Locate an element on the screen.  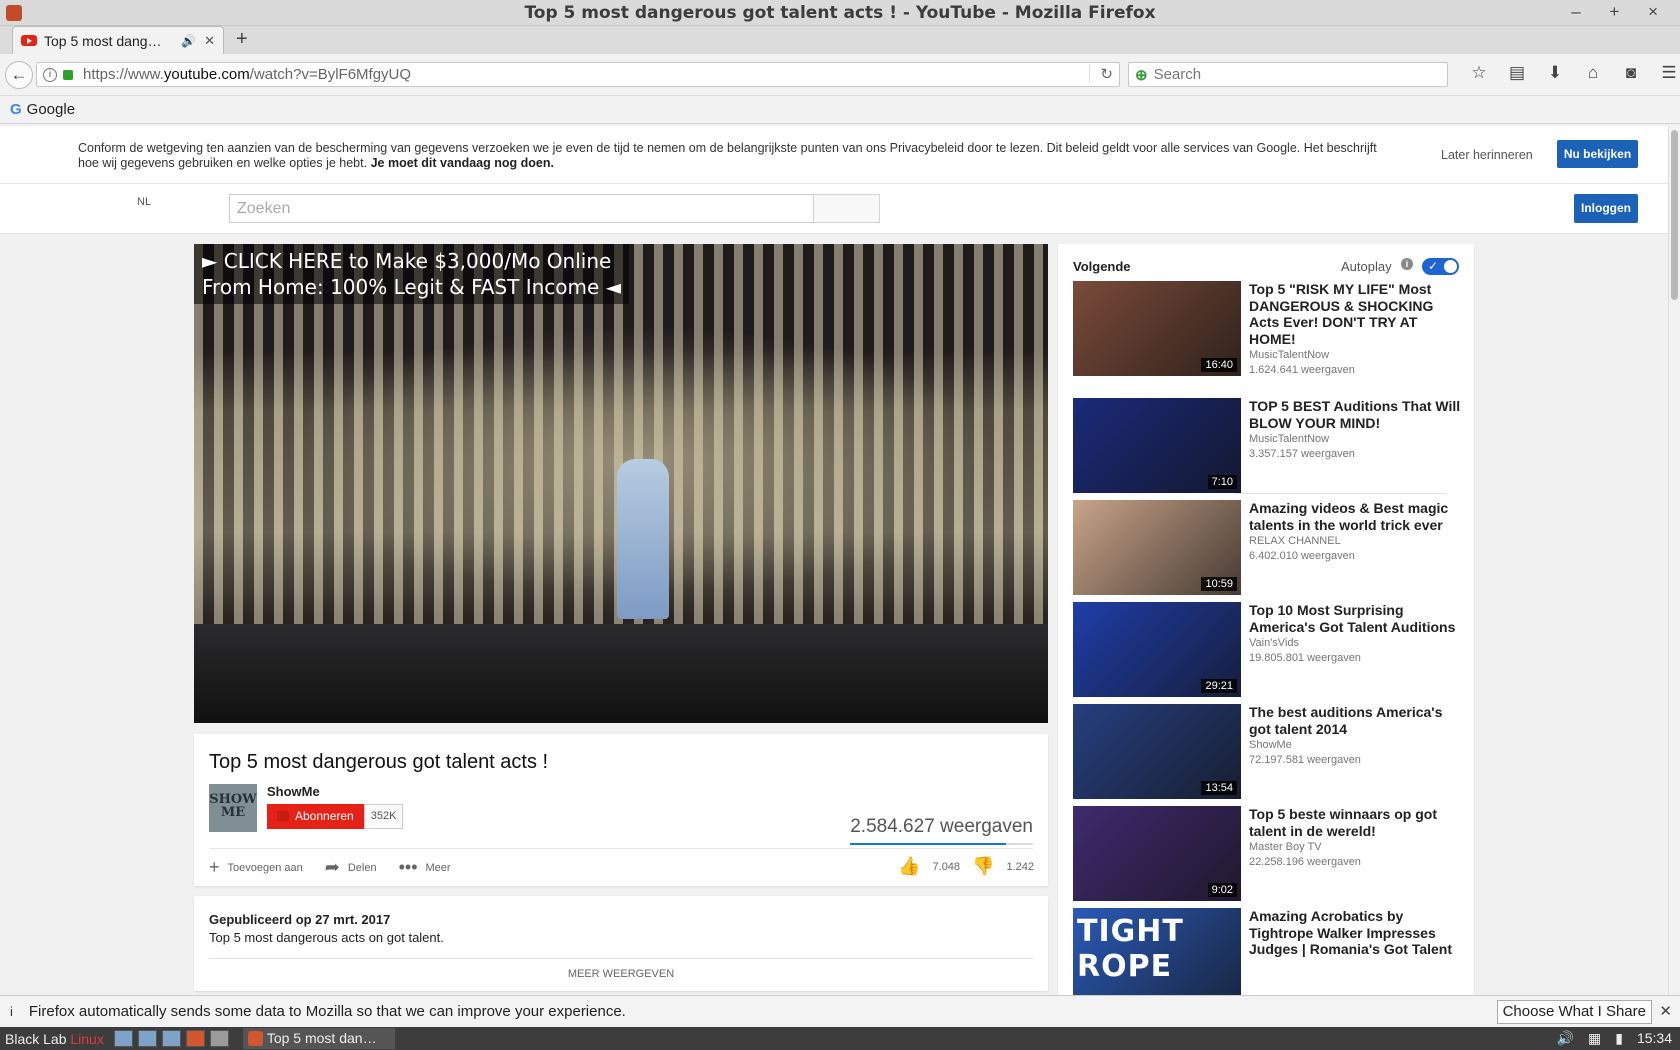
recommended-views: 19.805.801 weergaven is located at coordinates (1305, 658).